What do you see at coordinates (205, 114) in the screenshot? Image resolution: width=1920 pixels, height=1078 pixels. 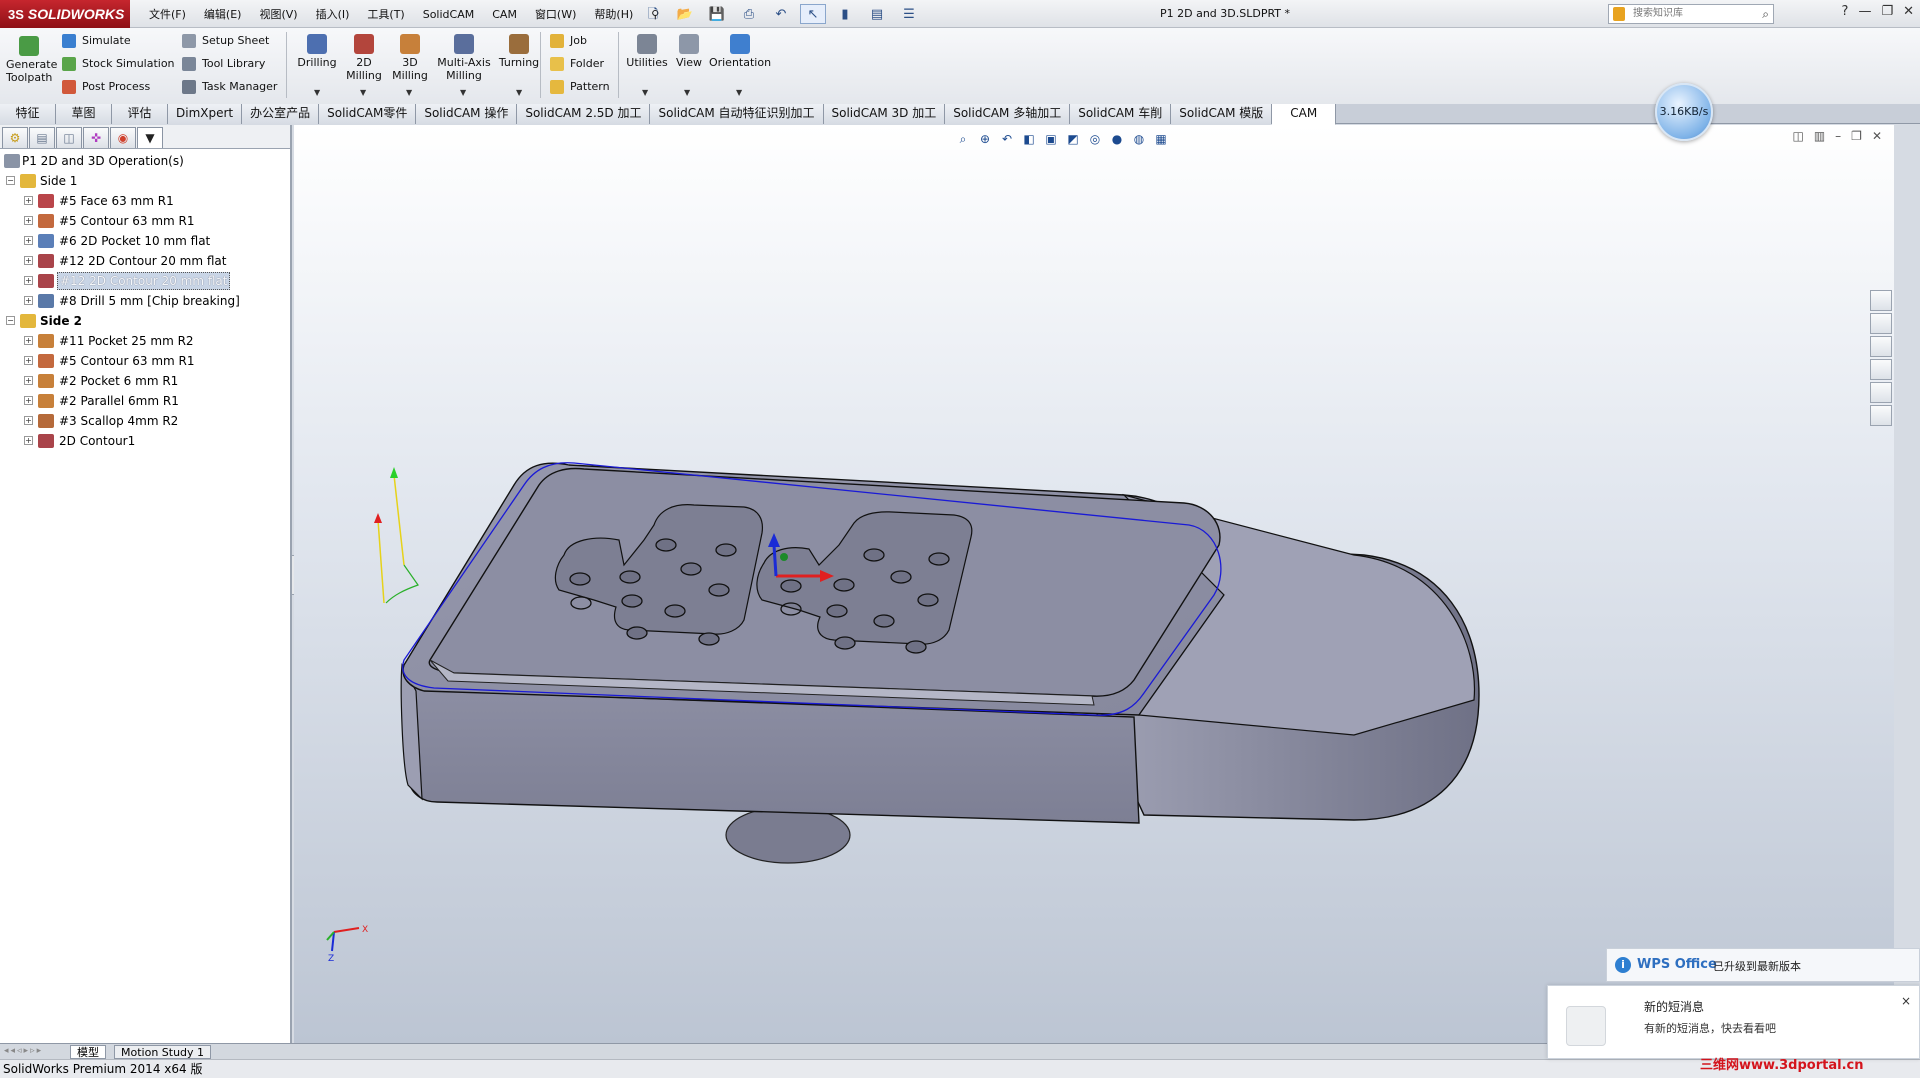 I see `tab-dimxpert: DimXpert` at bounding box center [205, 114].